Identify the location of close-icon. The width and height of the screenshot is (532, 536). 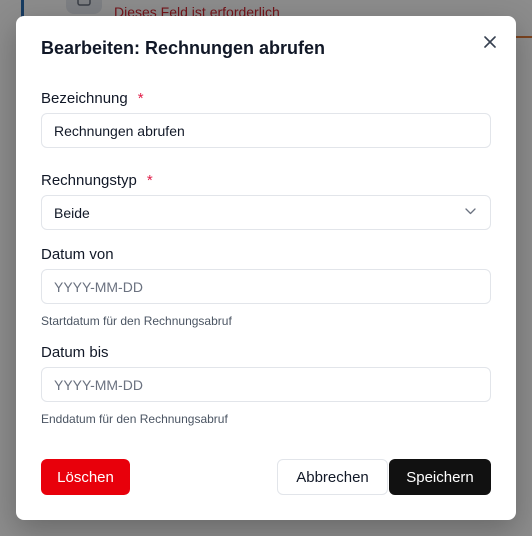
(490, 42).